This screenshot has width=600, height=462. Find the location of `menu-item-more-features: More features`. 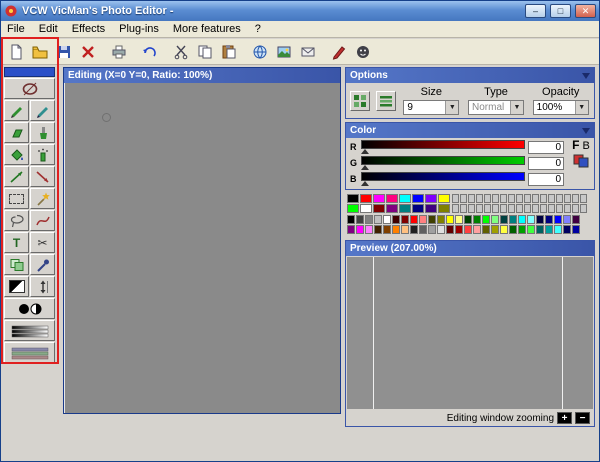

menu-item-more-features: More features is located at coordinates (207, 29).